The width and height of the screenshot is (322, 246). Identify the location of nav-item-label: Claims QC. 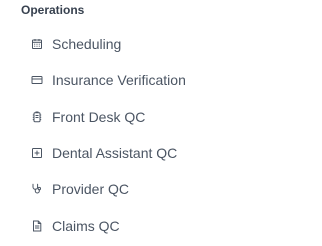
(86, 225).